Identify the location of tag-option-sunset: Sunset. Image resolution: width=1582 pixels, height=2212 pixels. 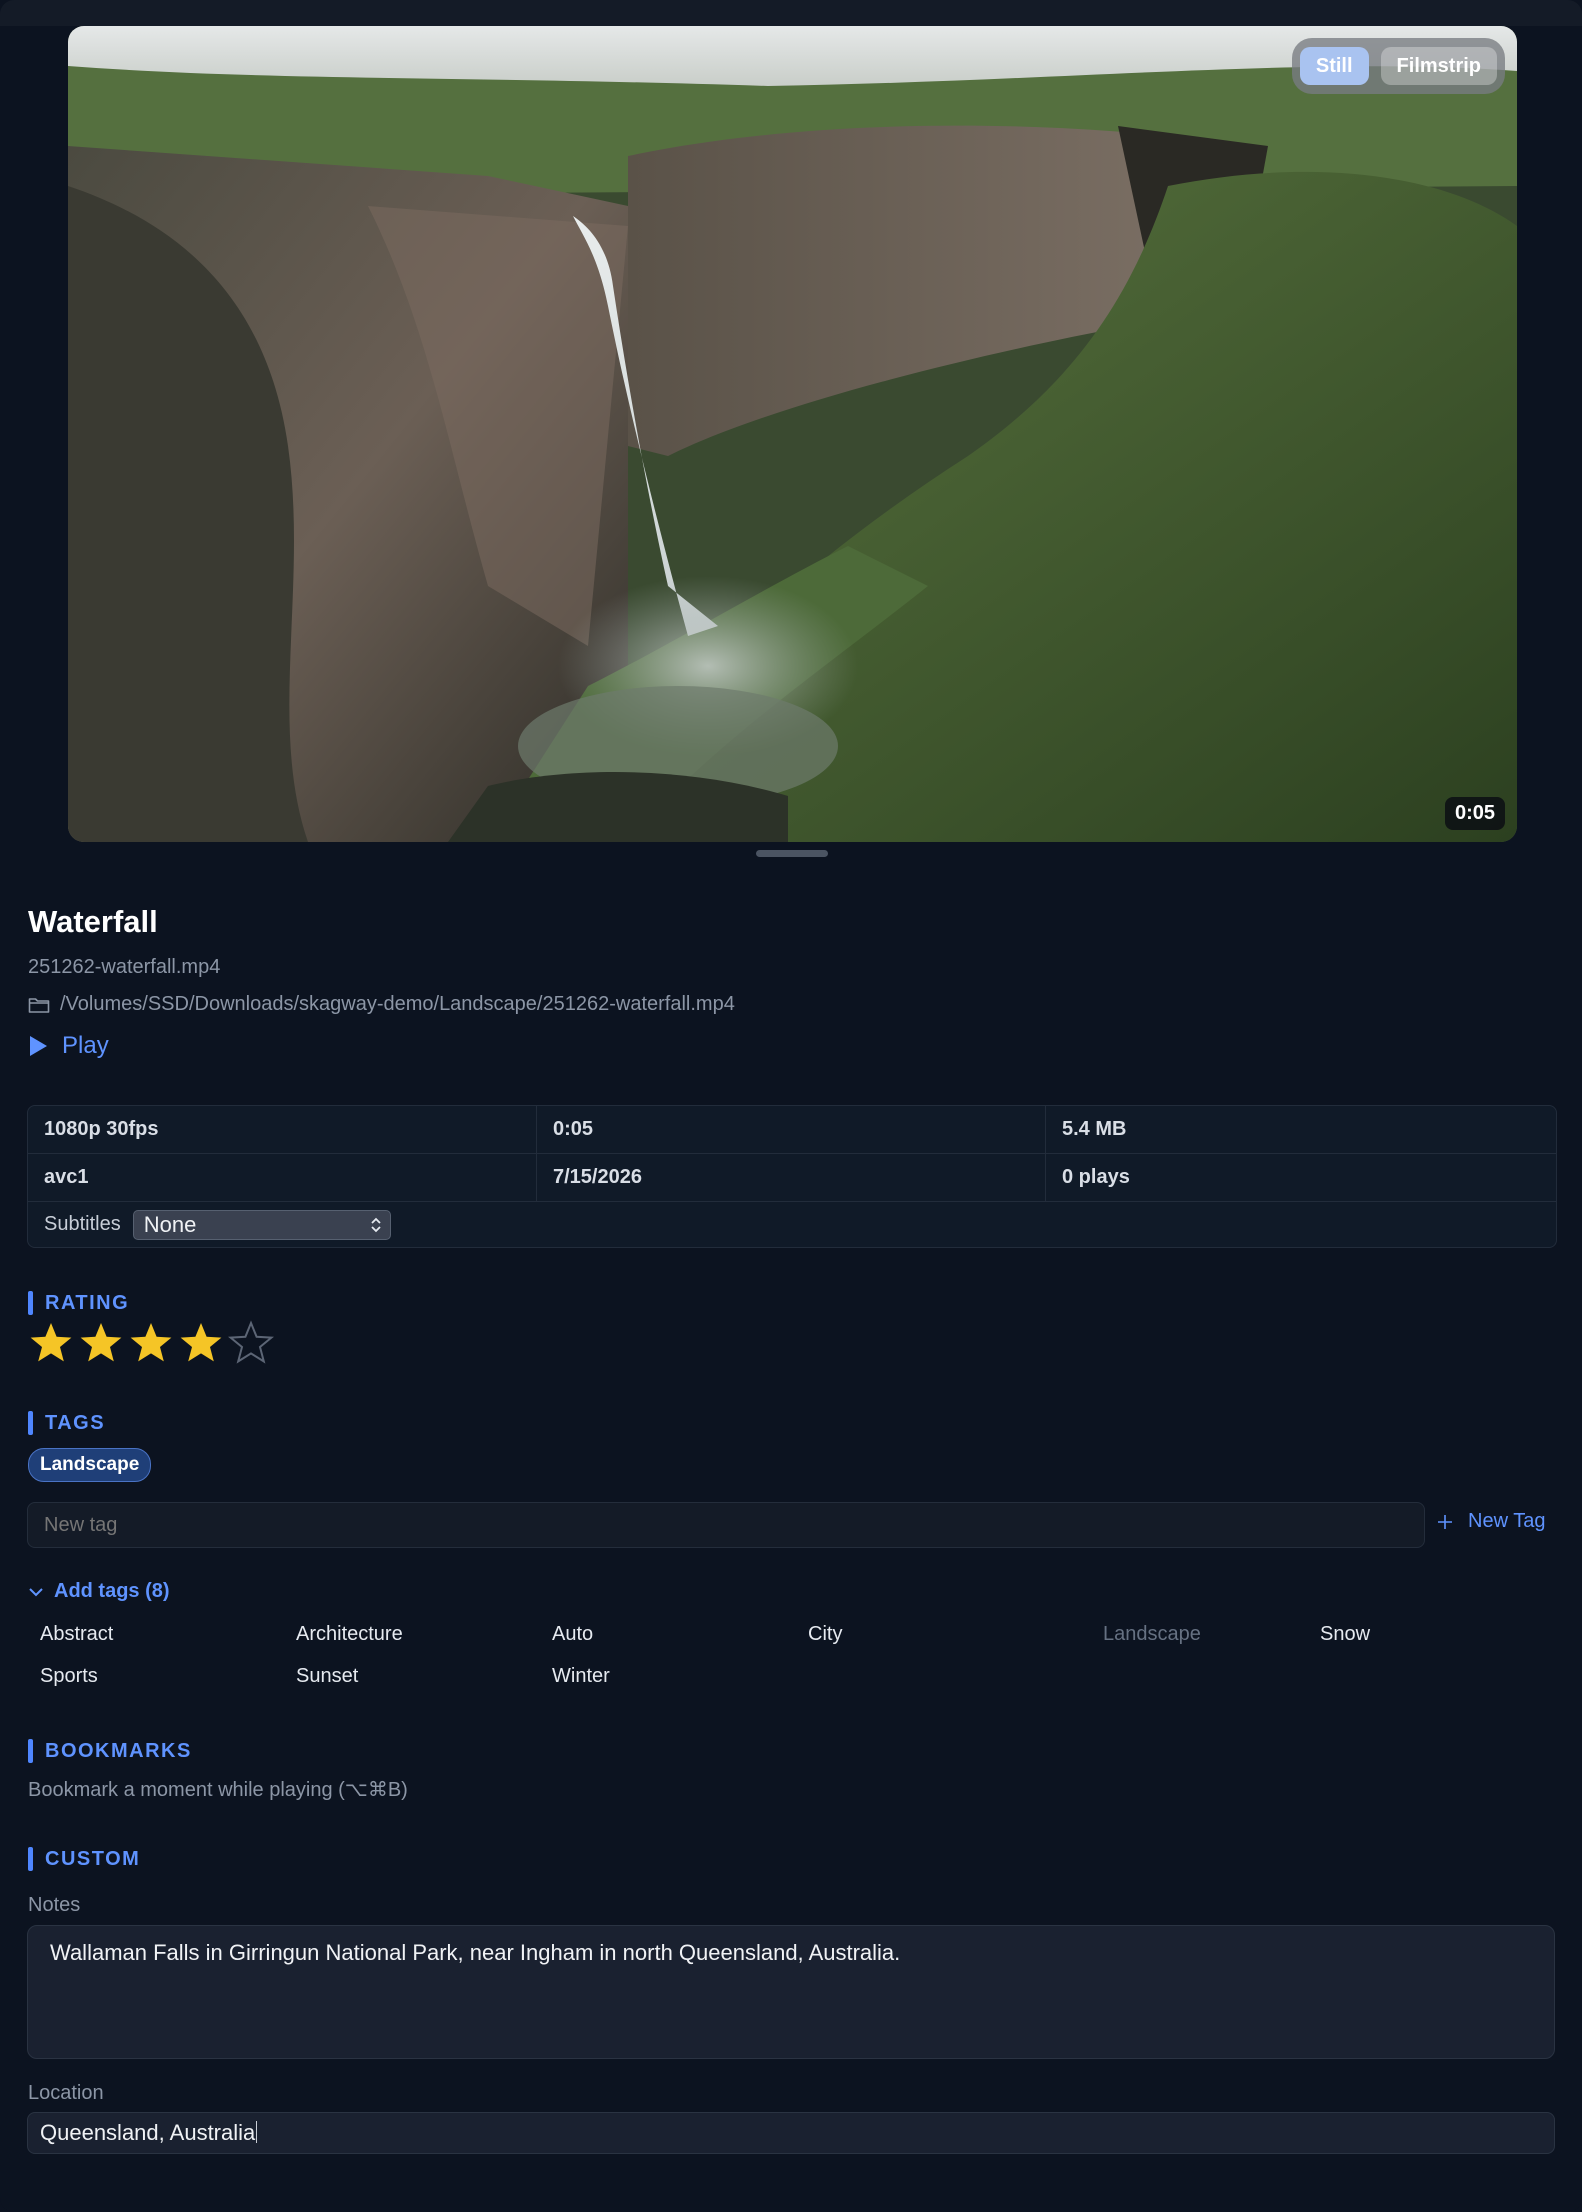
(327, 1676).